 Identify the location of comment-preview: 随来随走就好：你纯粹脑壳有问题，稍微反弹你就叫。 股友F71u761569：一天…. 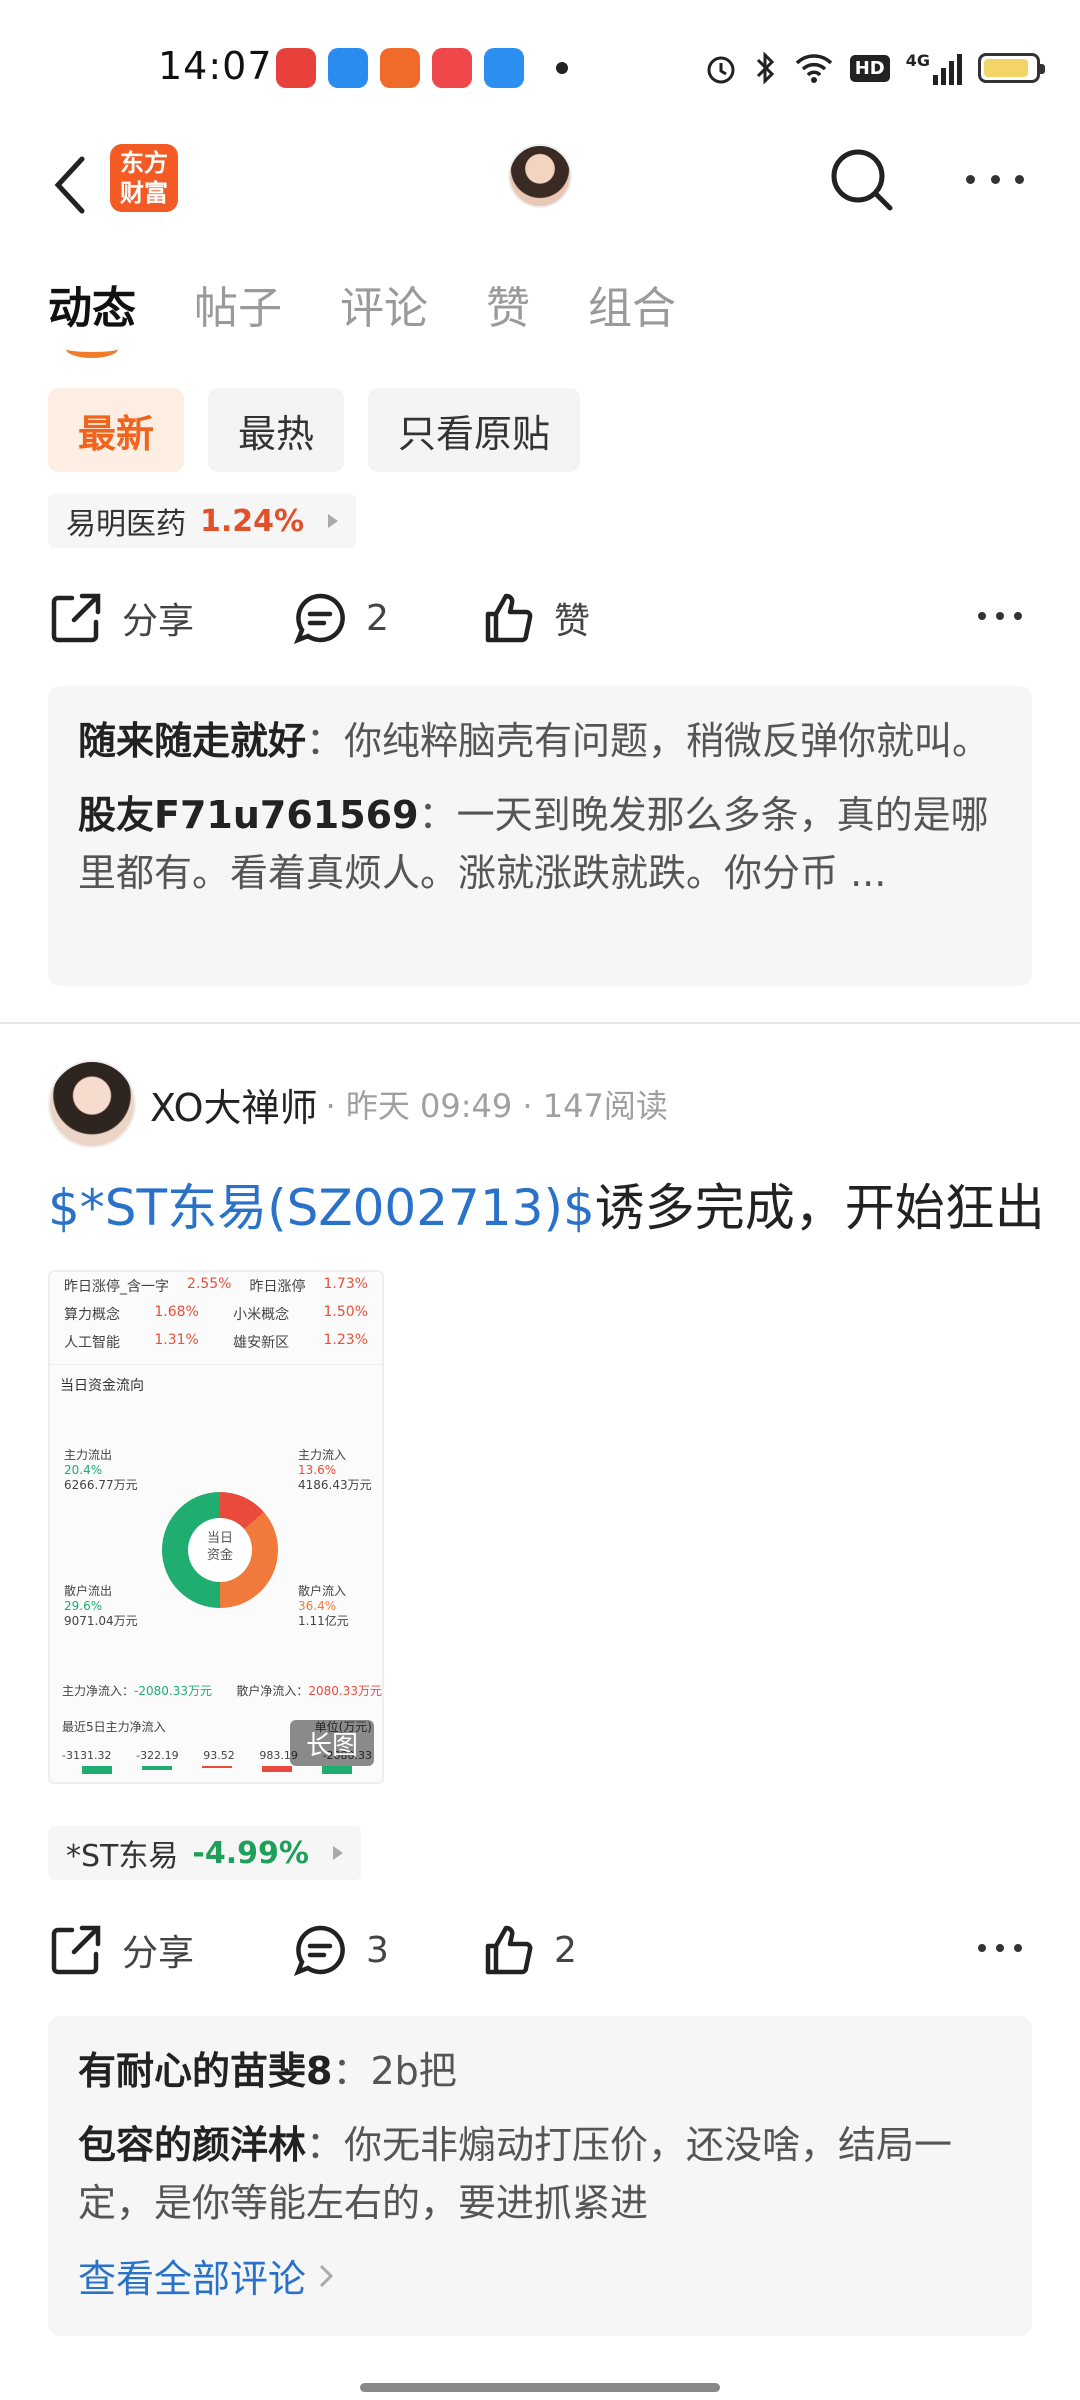
(540, 836).